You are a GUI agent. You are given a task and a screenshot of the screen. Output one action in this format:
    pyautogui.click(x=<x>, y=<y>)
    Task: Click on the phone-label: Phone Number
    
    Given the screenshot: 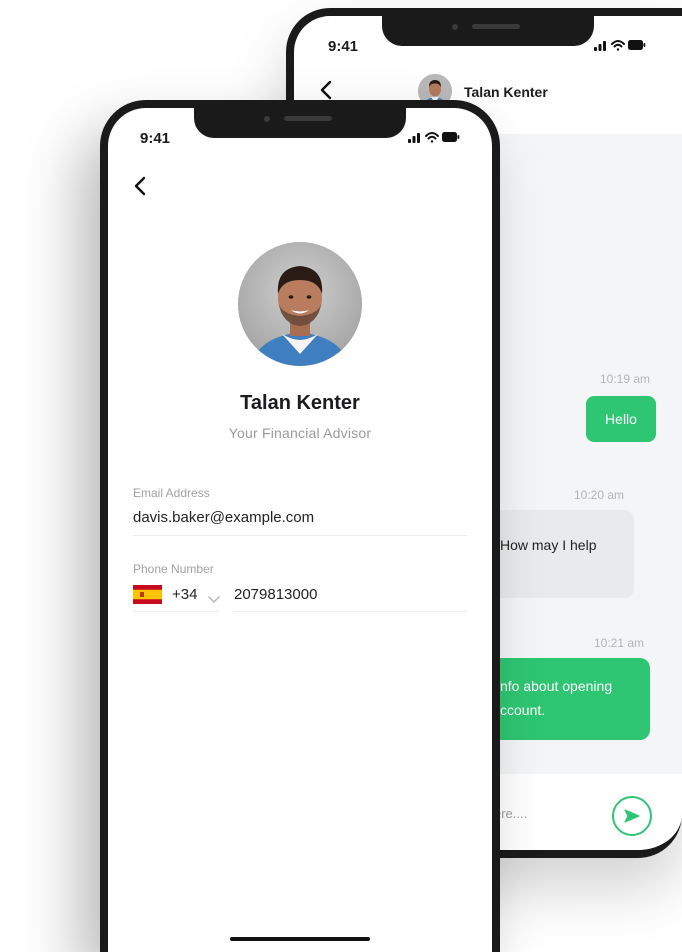 What is the action you would take?
    pyautogui.click(x=173, y=569)
    